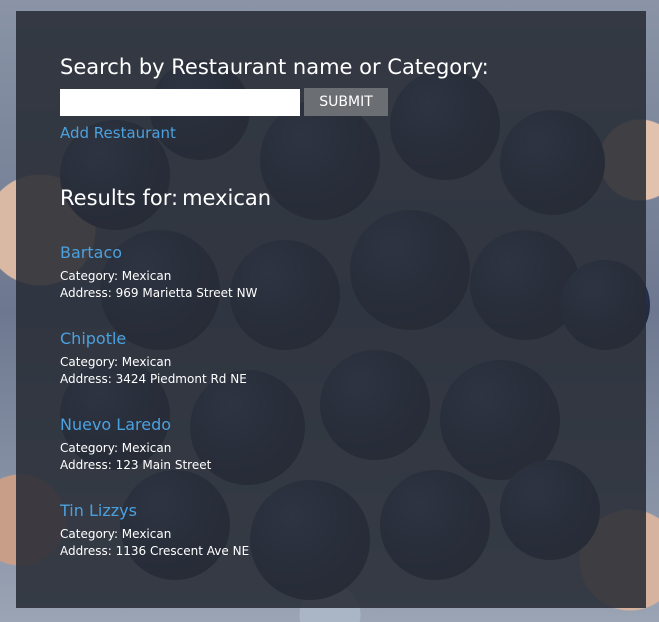  Describe the element at coordinates (93, 338) in the screenshot. I see `restaurant-link: Chipotle` at that location.